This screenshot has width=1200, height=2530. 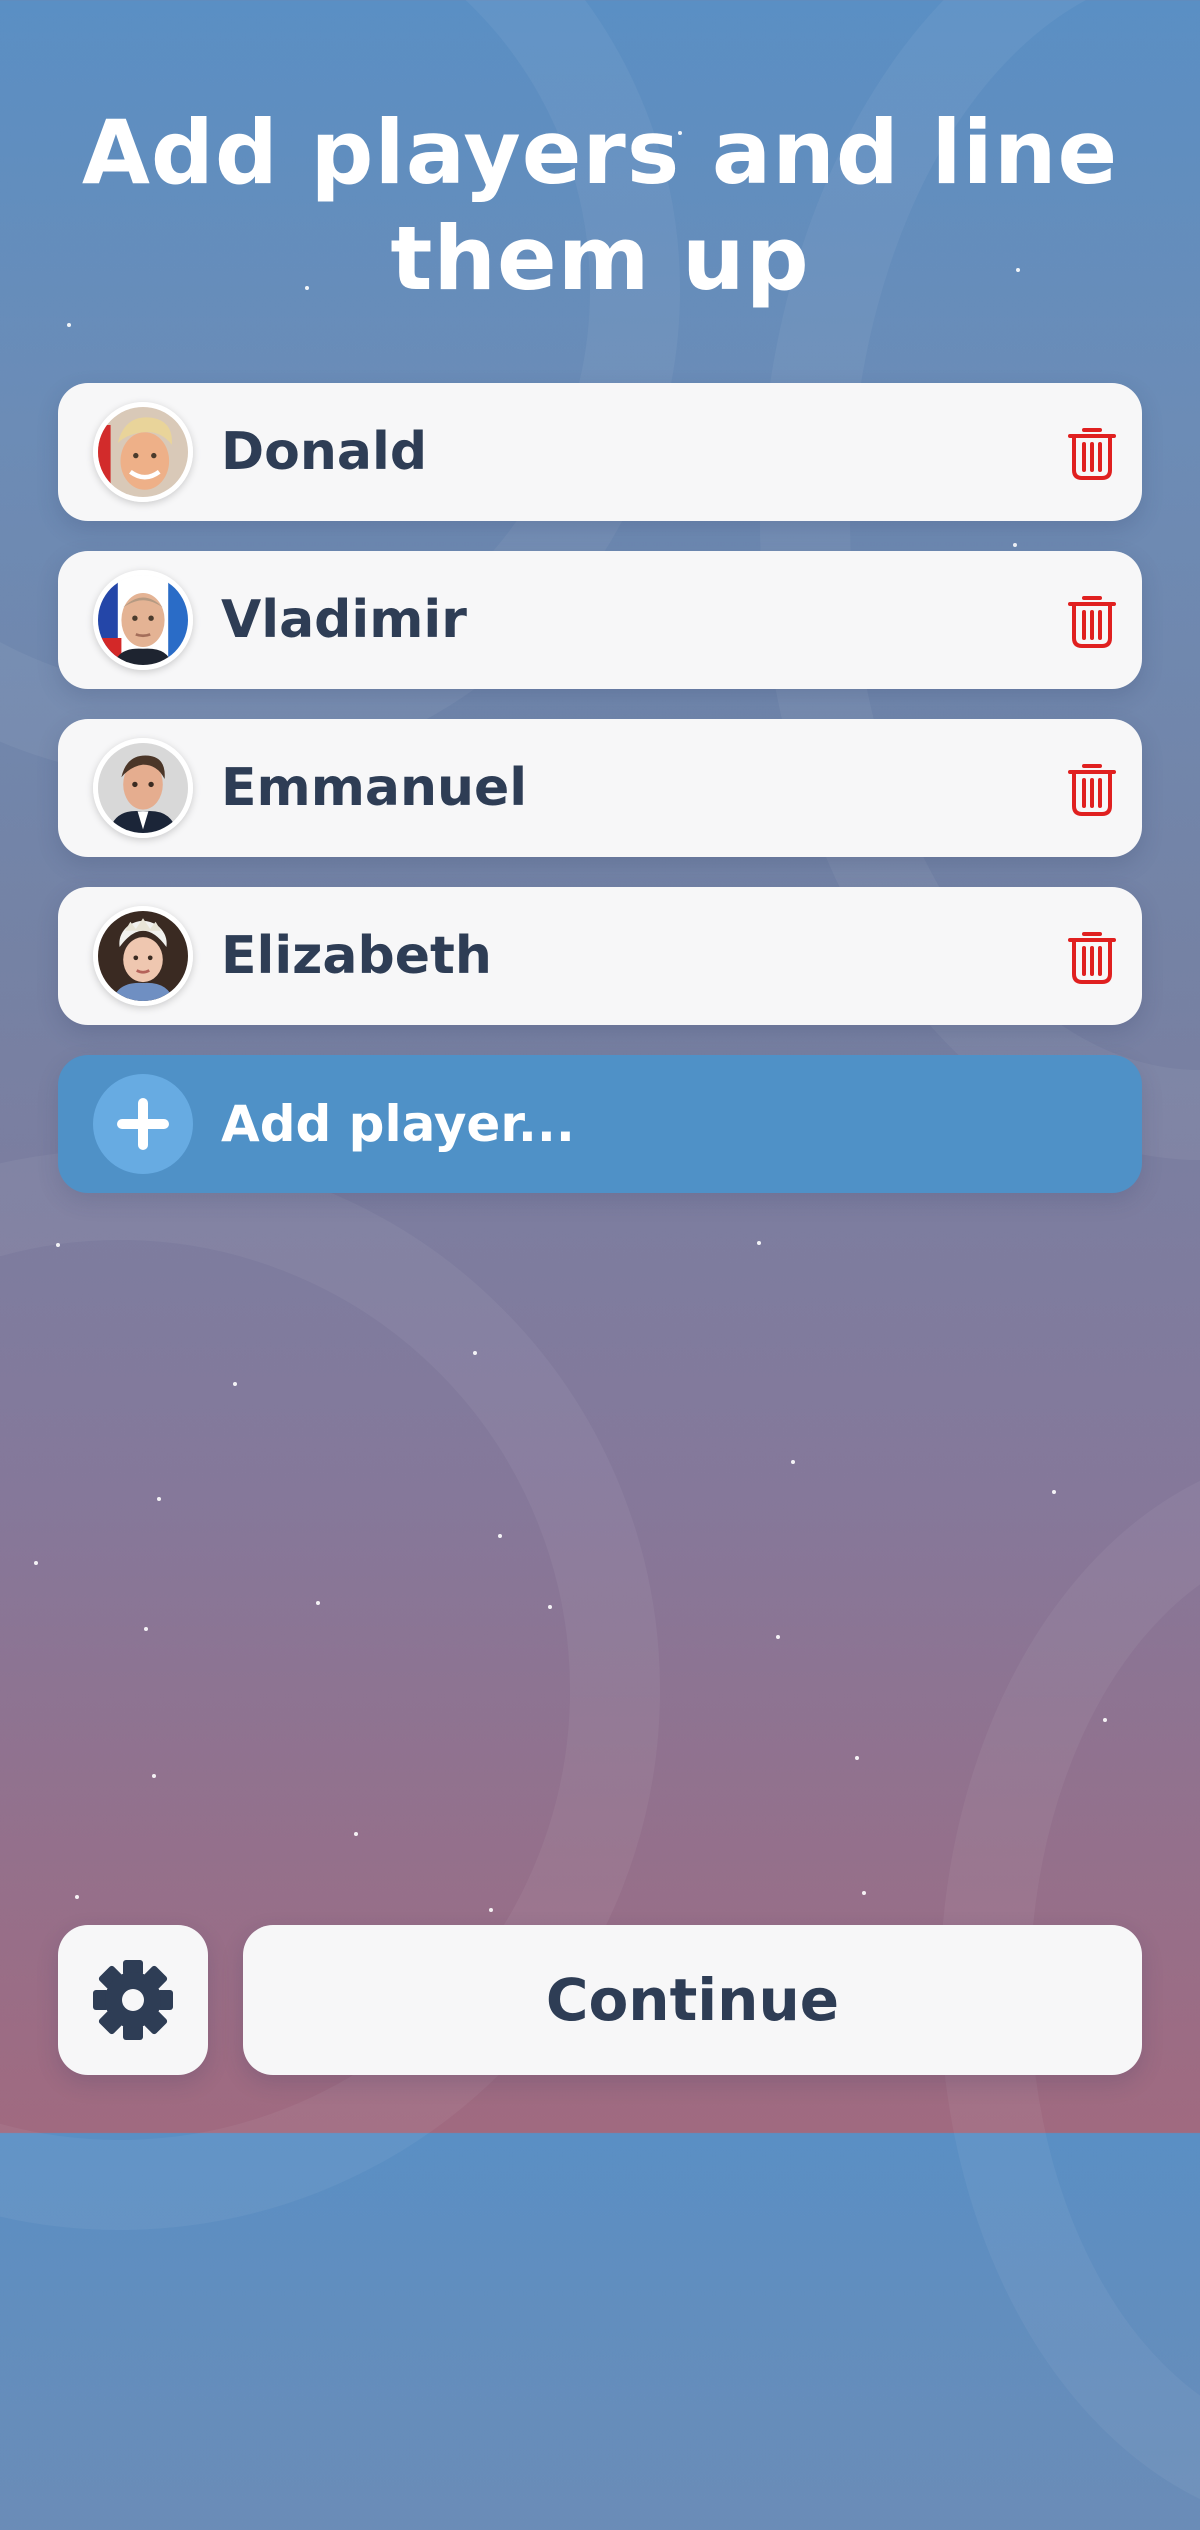 I want to click on avatar-elizabeth, so click(x=143, y=956).